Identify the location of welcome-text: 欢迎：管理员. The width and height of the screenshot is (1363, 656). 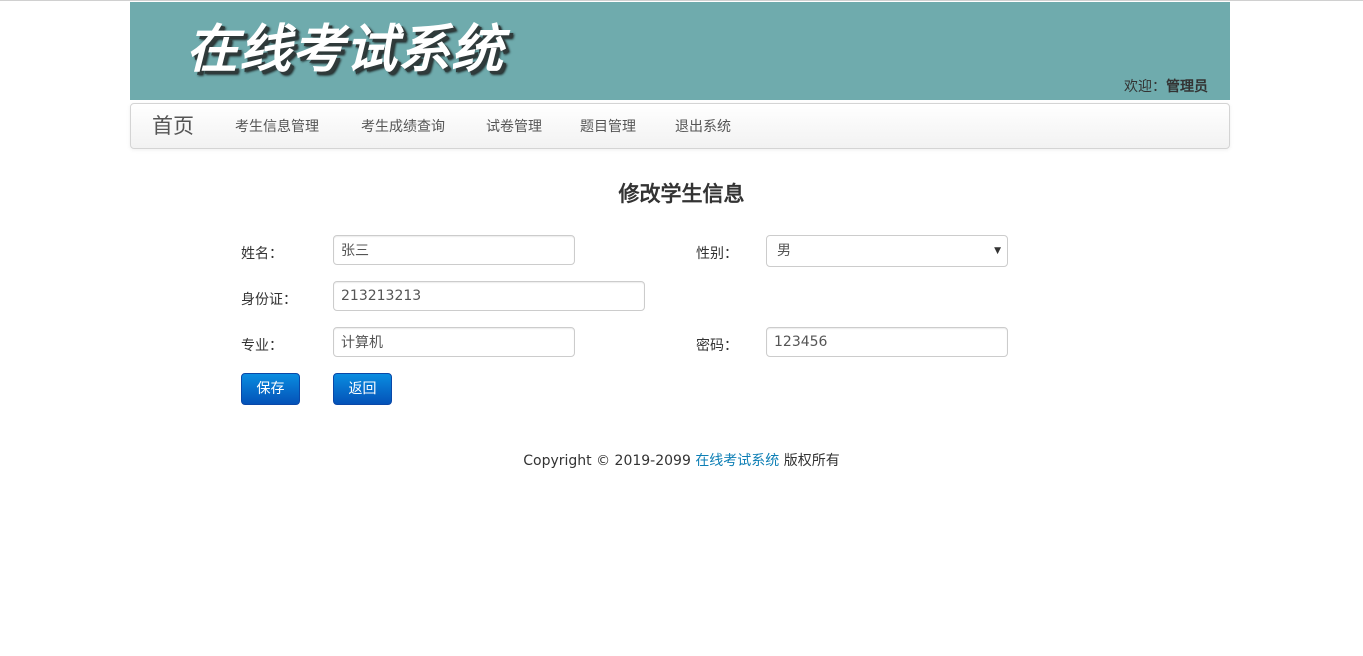
(1166, 86).